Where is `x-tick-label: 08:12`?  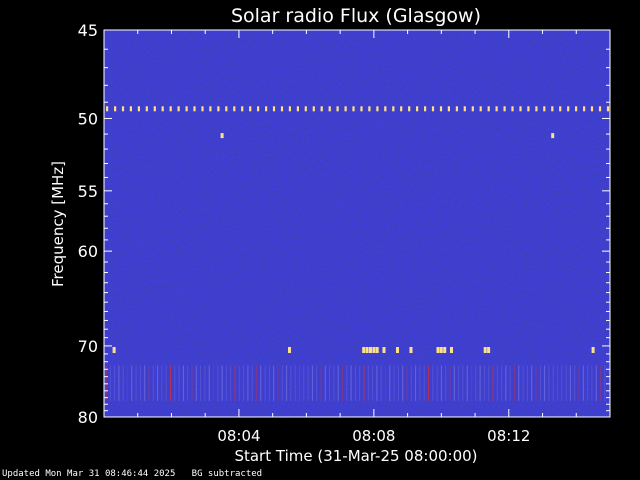
x-tick-label: 08:12 is located at coordinates (508, 436).